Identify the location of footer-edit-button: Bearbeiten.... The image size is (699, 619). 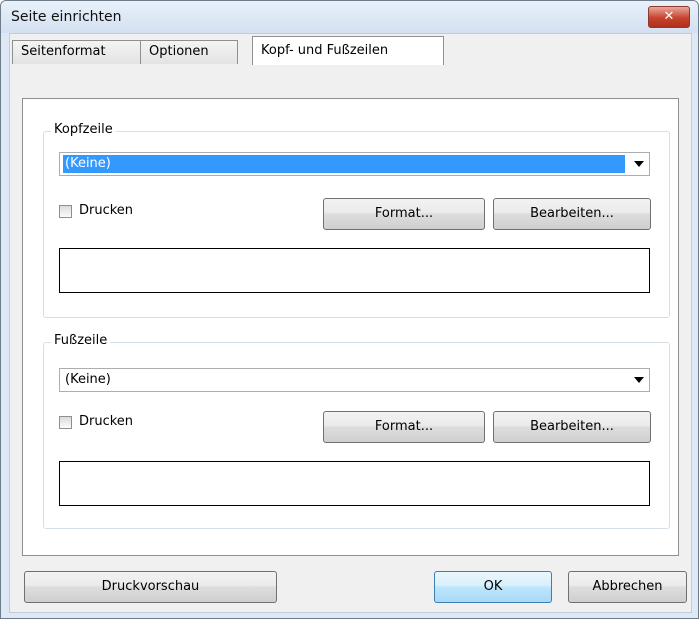
(572, 427).